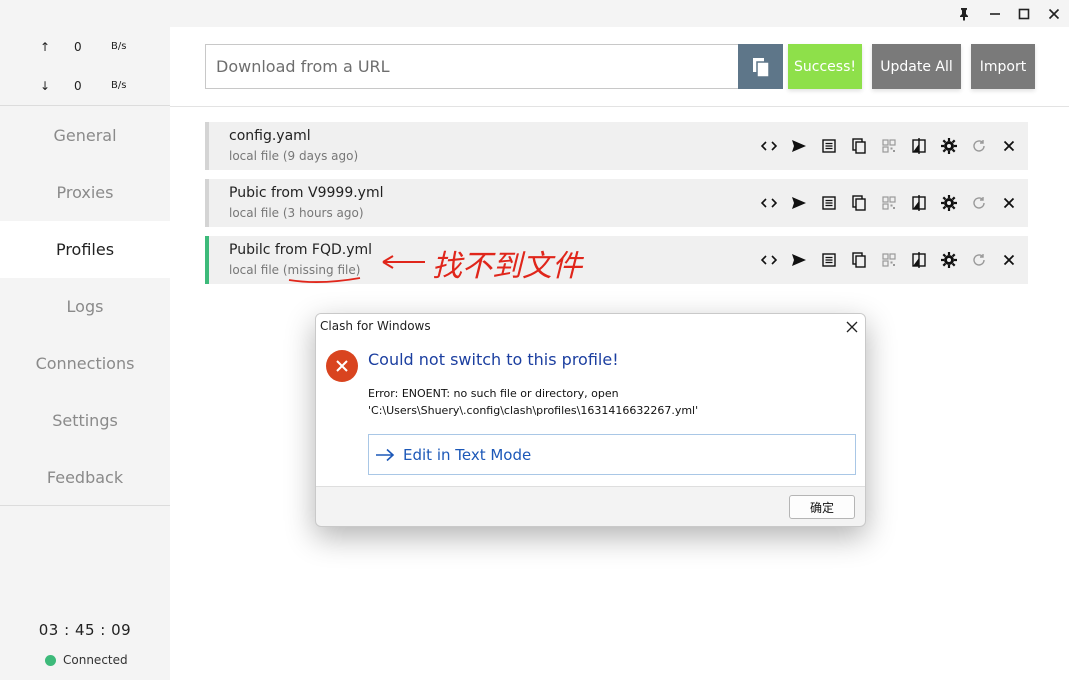  What do you see at coordinates (85, 505) in the screenshot?
I see `sidebar-divider` at bounding box center [85, 505].